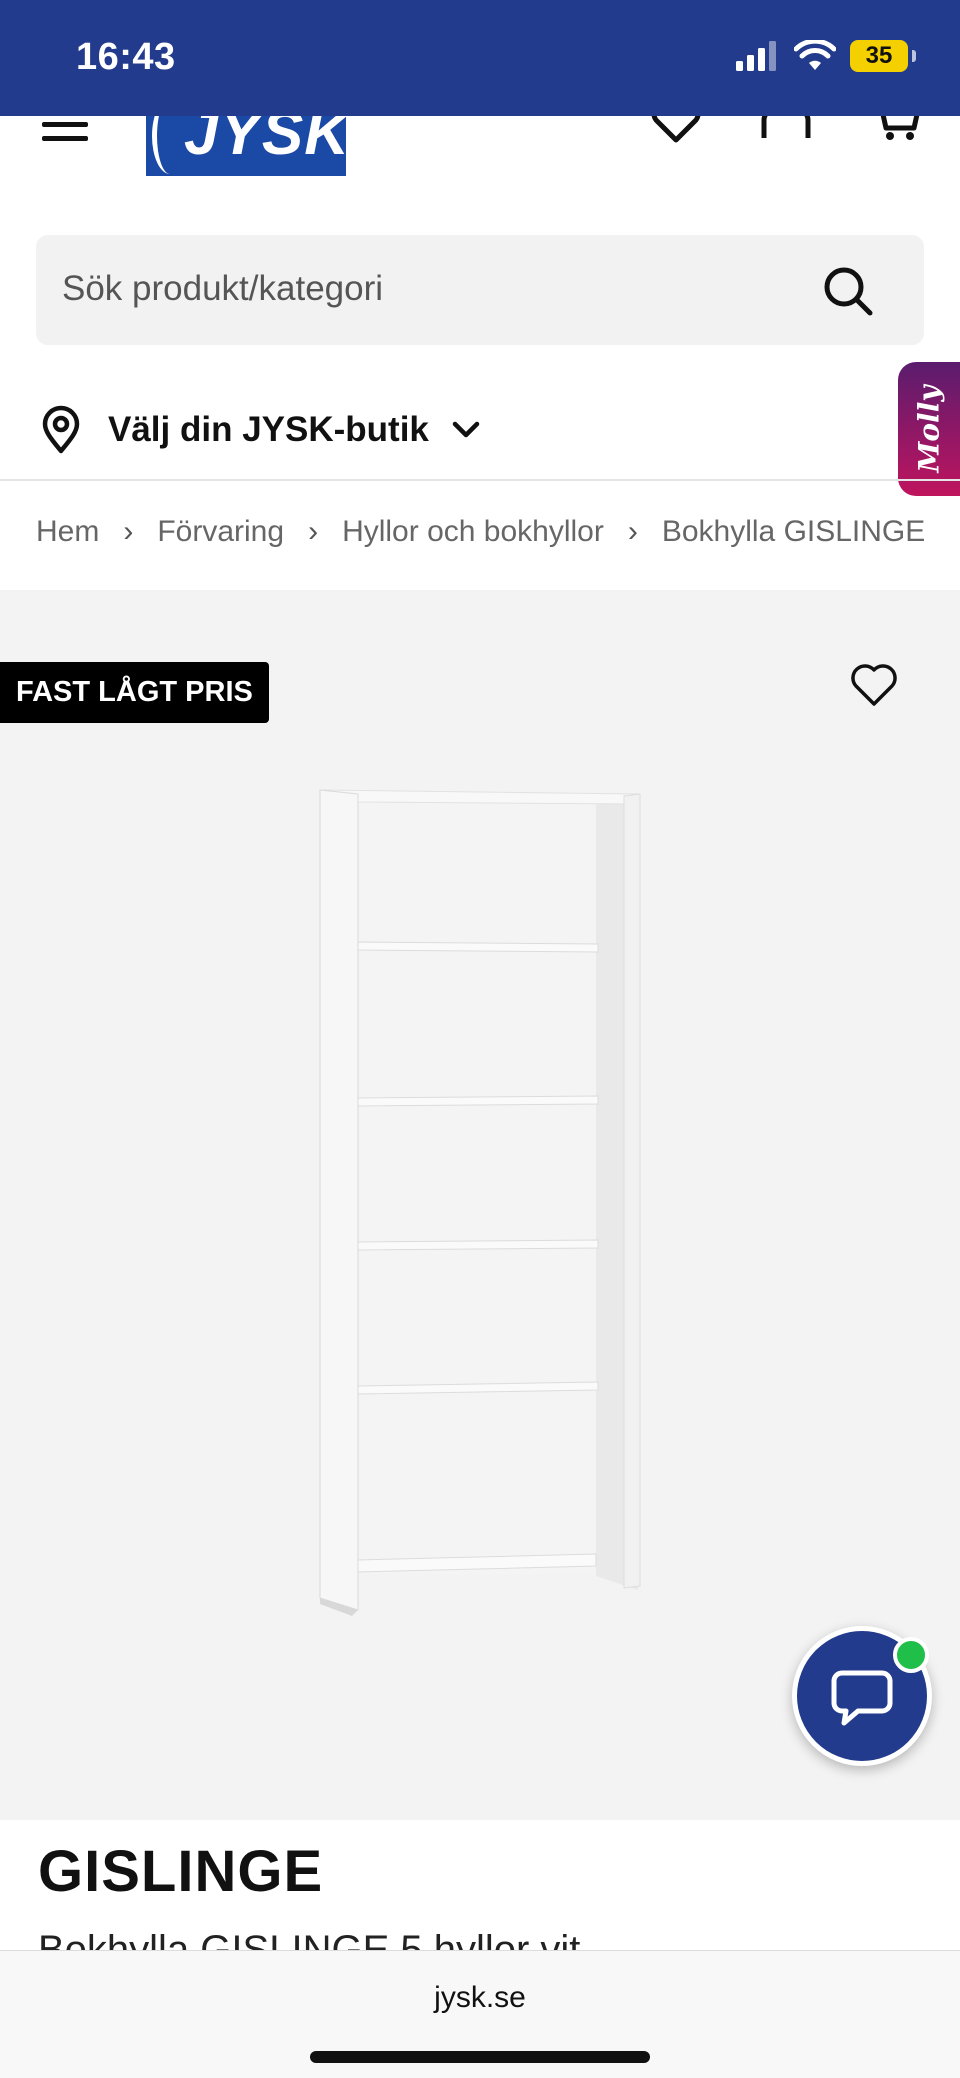 The height and width of the screenshot is (2078, 960). What do you see at coordinates (874, 686) in the screenshot?
I see `add-to-favorites-heart-icon` at bounding box center [874, 686].